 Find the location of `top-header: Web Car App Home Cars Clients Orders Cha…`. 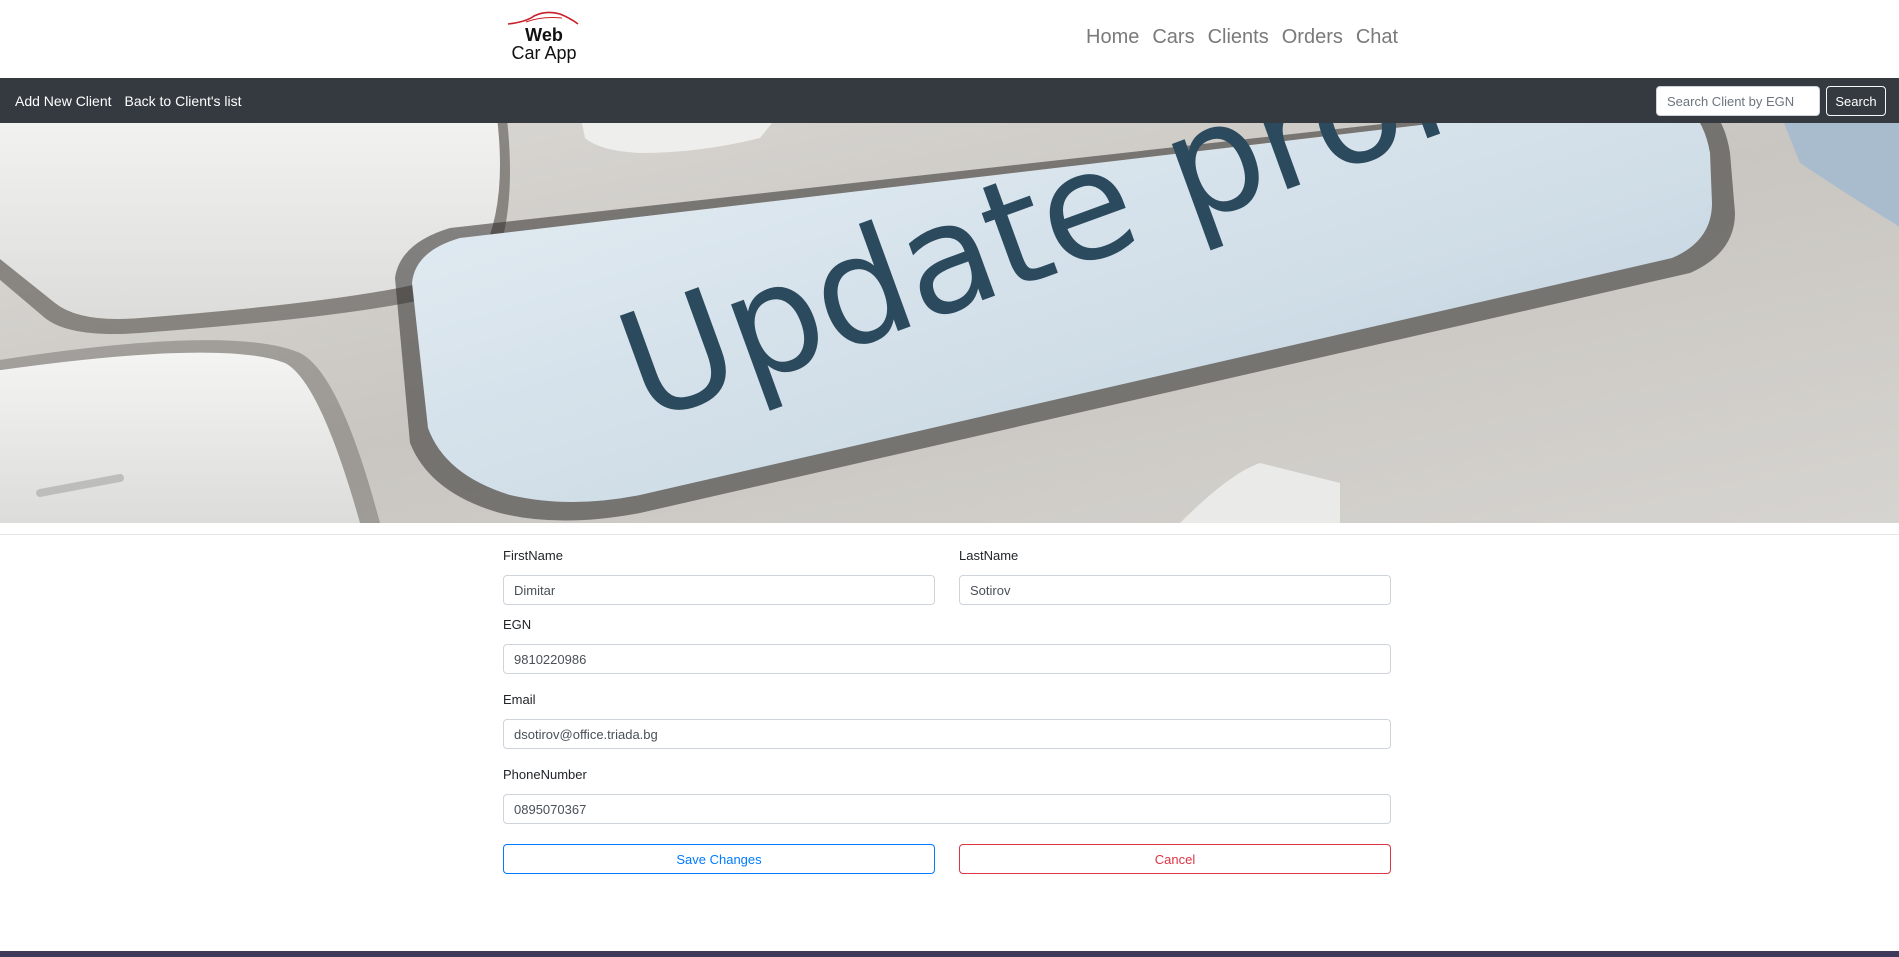

top-header: Web Car App Home Cars Clients Orders Cha… is located at coordinates (949, 39).